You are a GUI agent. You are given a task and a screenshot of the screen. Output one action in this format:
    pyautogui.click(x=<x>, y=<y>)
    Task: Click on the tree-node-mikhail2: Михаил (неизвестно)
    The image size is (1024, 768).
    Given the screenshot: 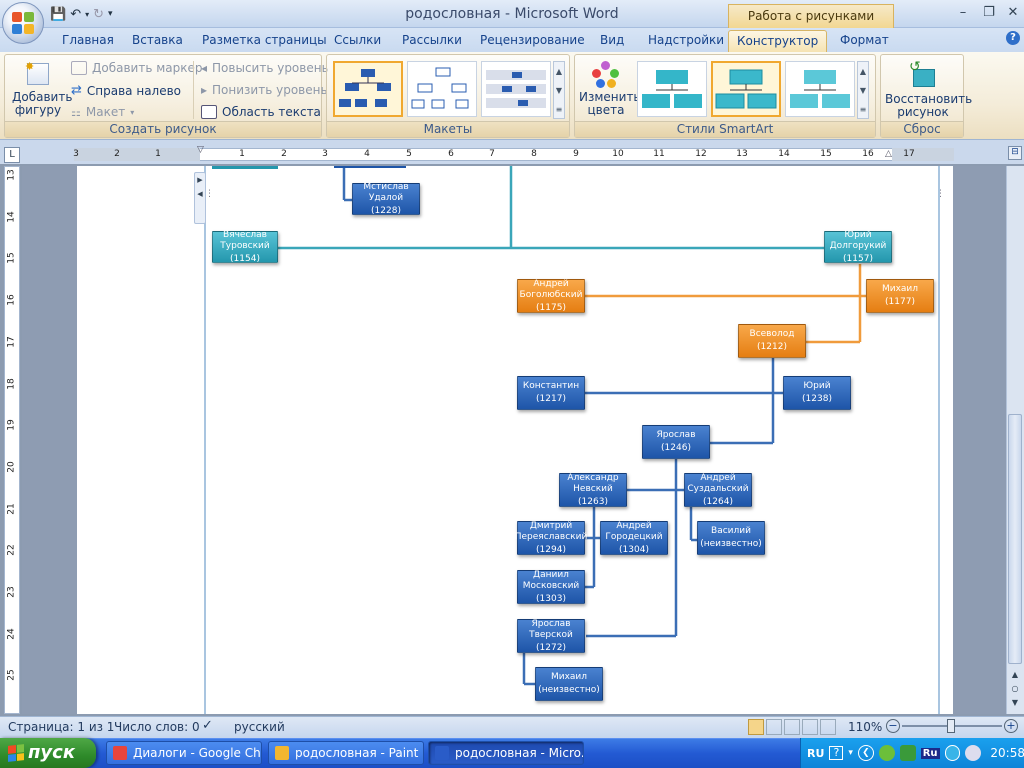 What is the action you would take?
    pyautogui.click(x=569, y=684)
    